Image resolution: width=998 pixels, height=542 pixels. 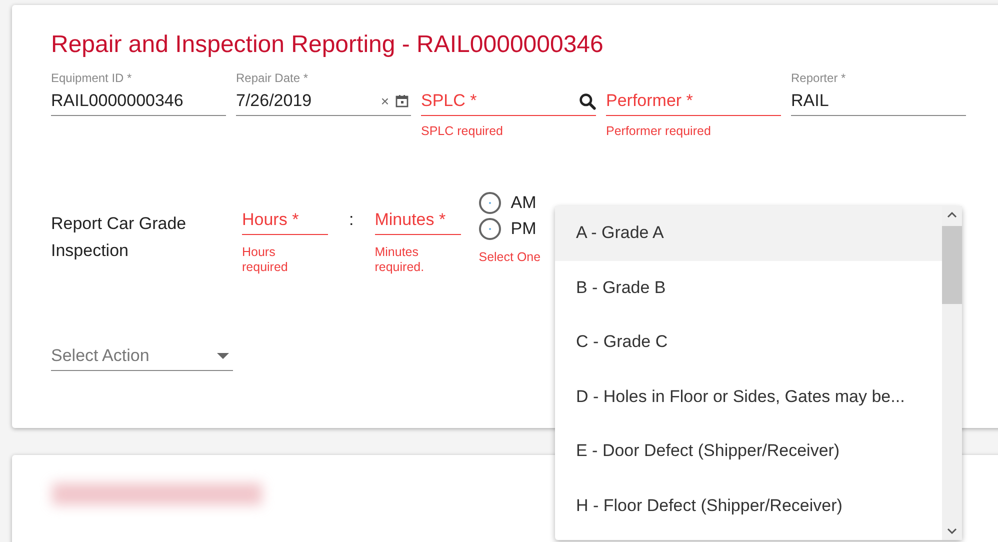 I want to click on calendar-icon, so click(x=402, y=101).